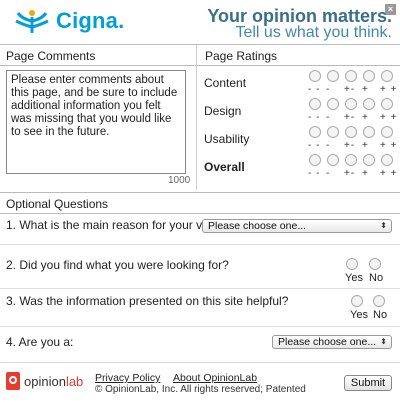  What do you see at coordinates (359, 315) in the screenshot?
I see `q3-yes-label: Yes` at bounding box center [359, 315].